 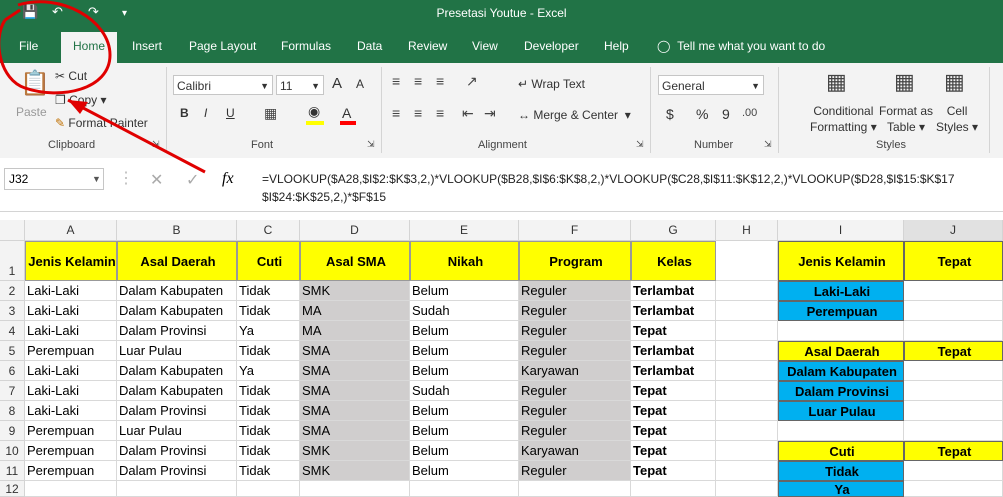 What do you see at coordinates (12, 371) in the screenshot?
I see `row-header: 6` at bounding box center [12, 371].